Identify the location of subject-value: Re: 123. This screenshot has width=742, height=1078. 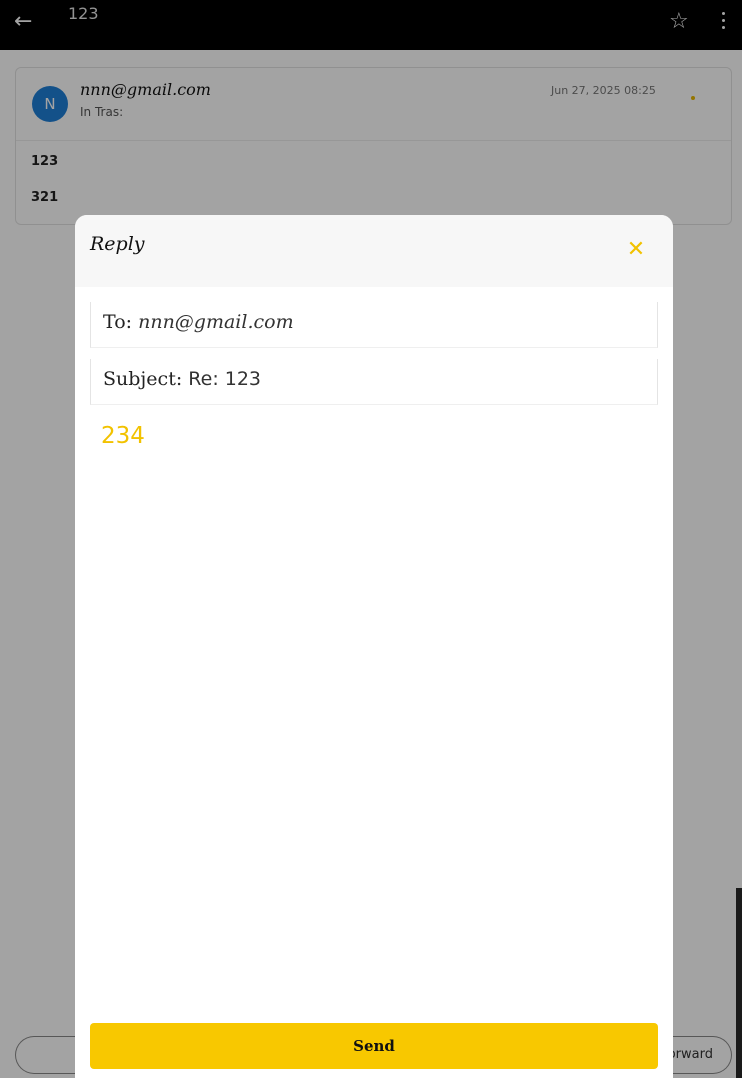
(224, 379).